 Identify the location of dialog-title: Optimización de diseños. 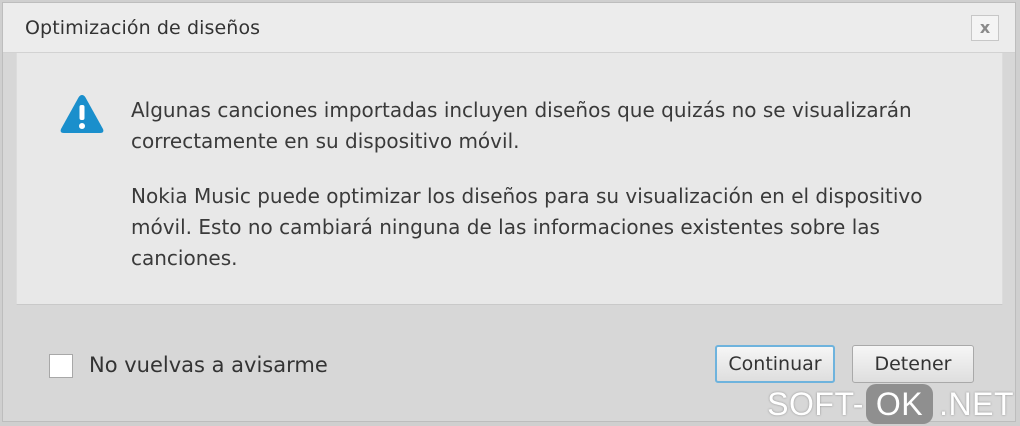
(143, 28).